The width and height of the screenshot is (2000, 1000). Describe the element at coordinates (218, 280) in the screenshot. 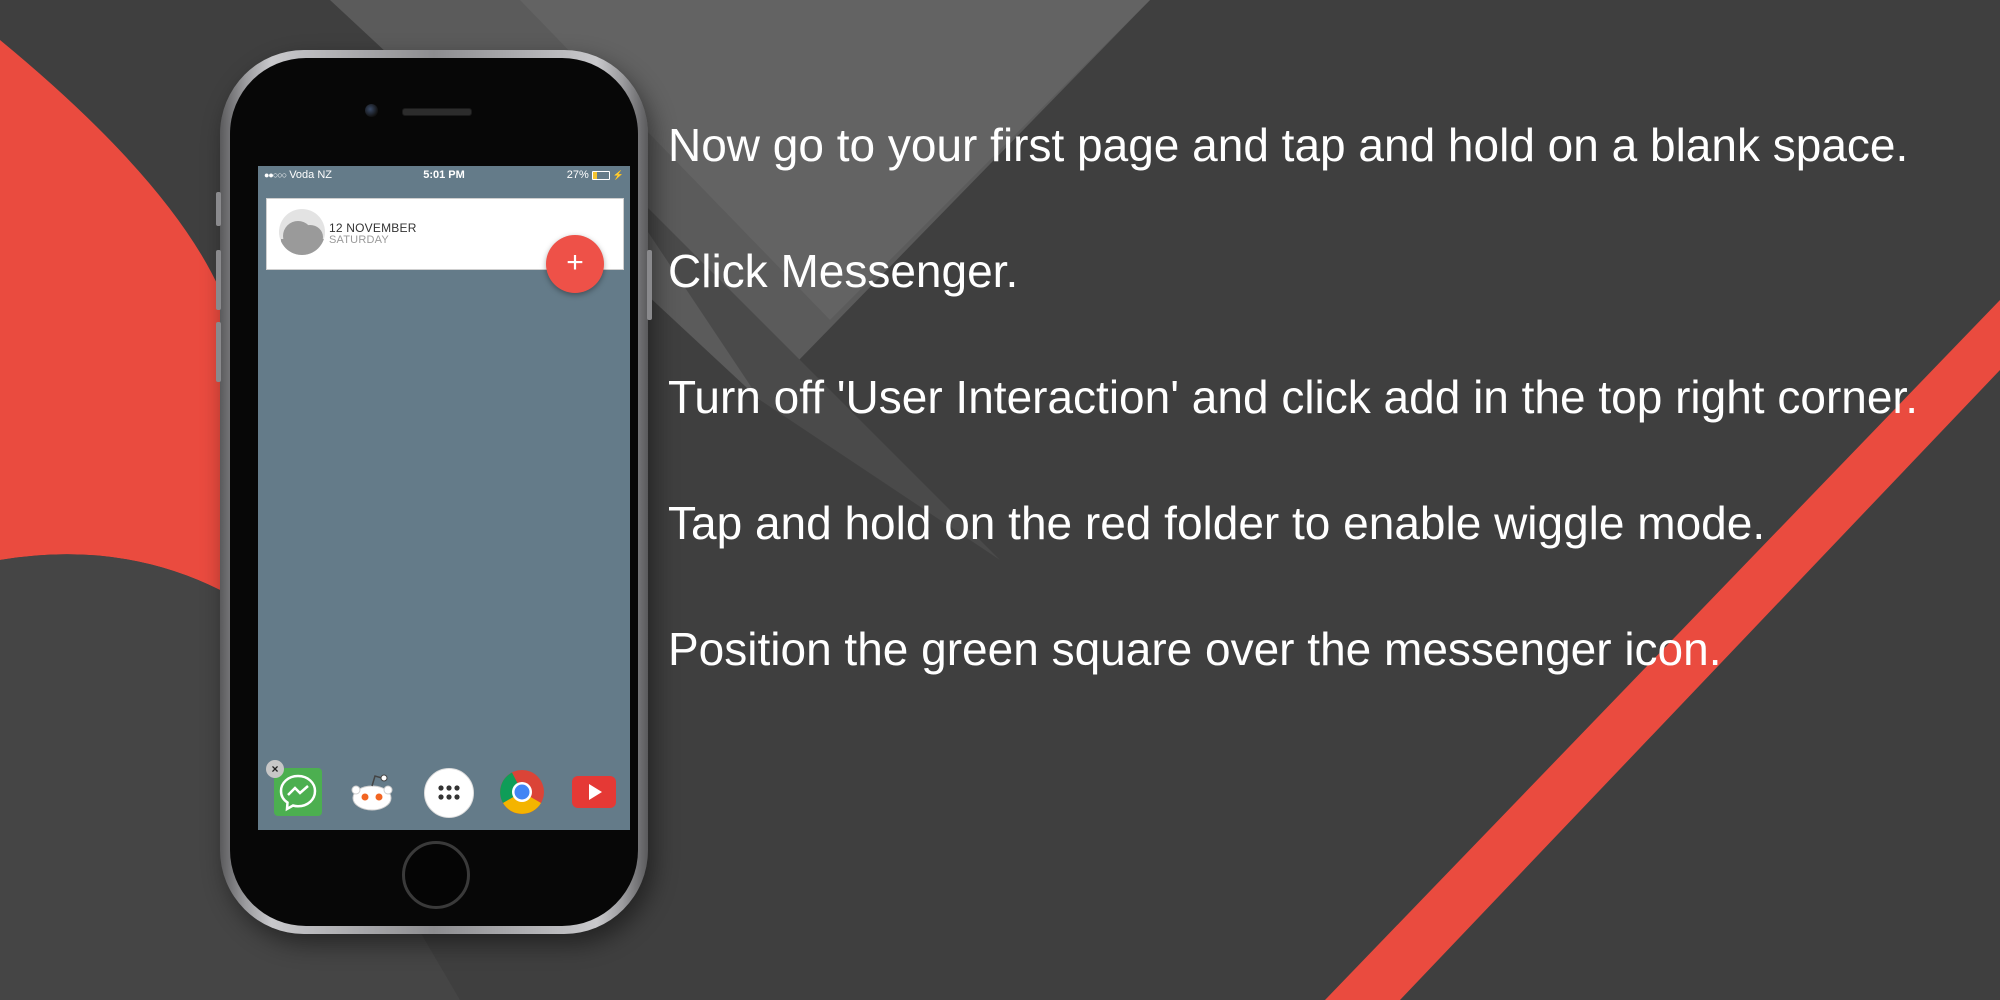

I see `volume-up-button` at that location.